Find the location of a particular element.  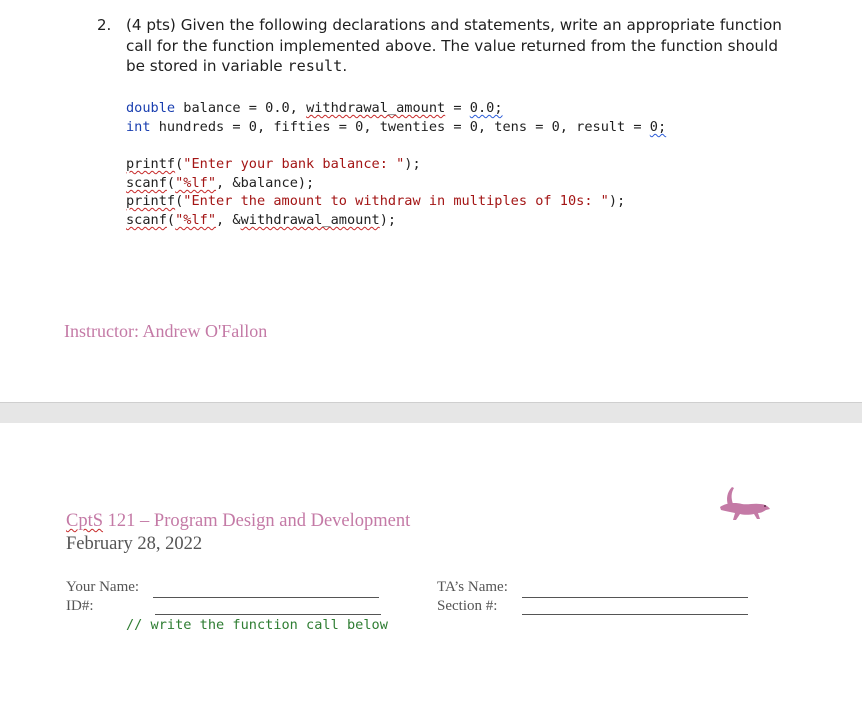

your-name-label: Your Name: is located at coordinates (103, 587).